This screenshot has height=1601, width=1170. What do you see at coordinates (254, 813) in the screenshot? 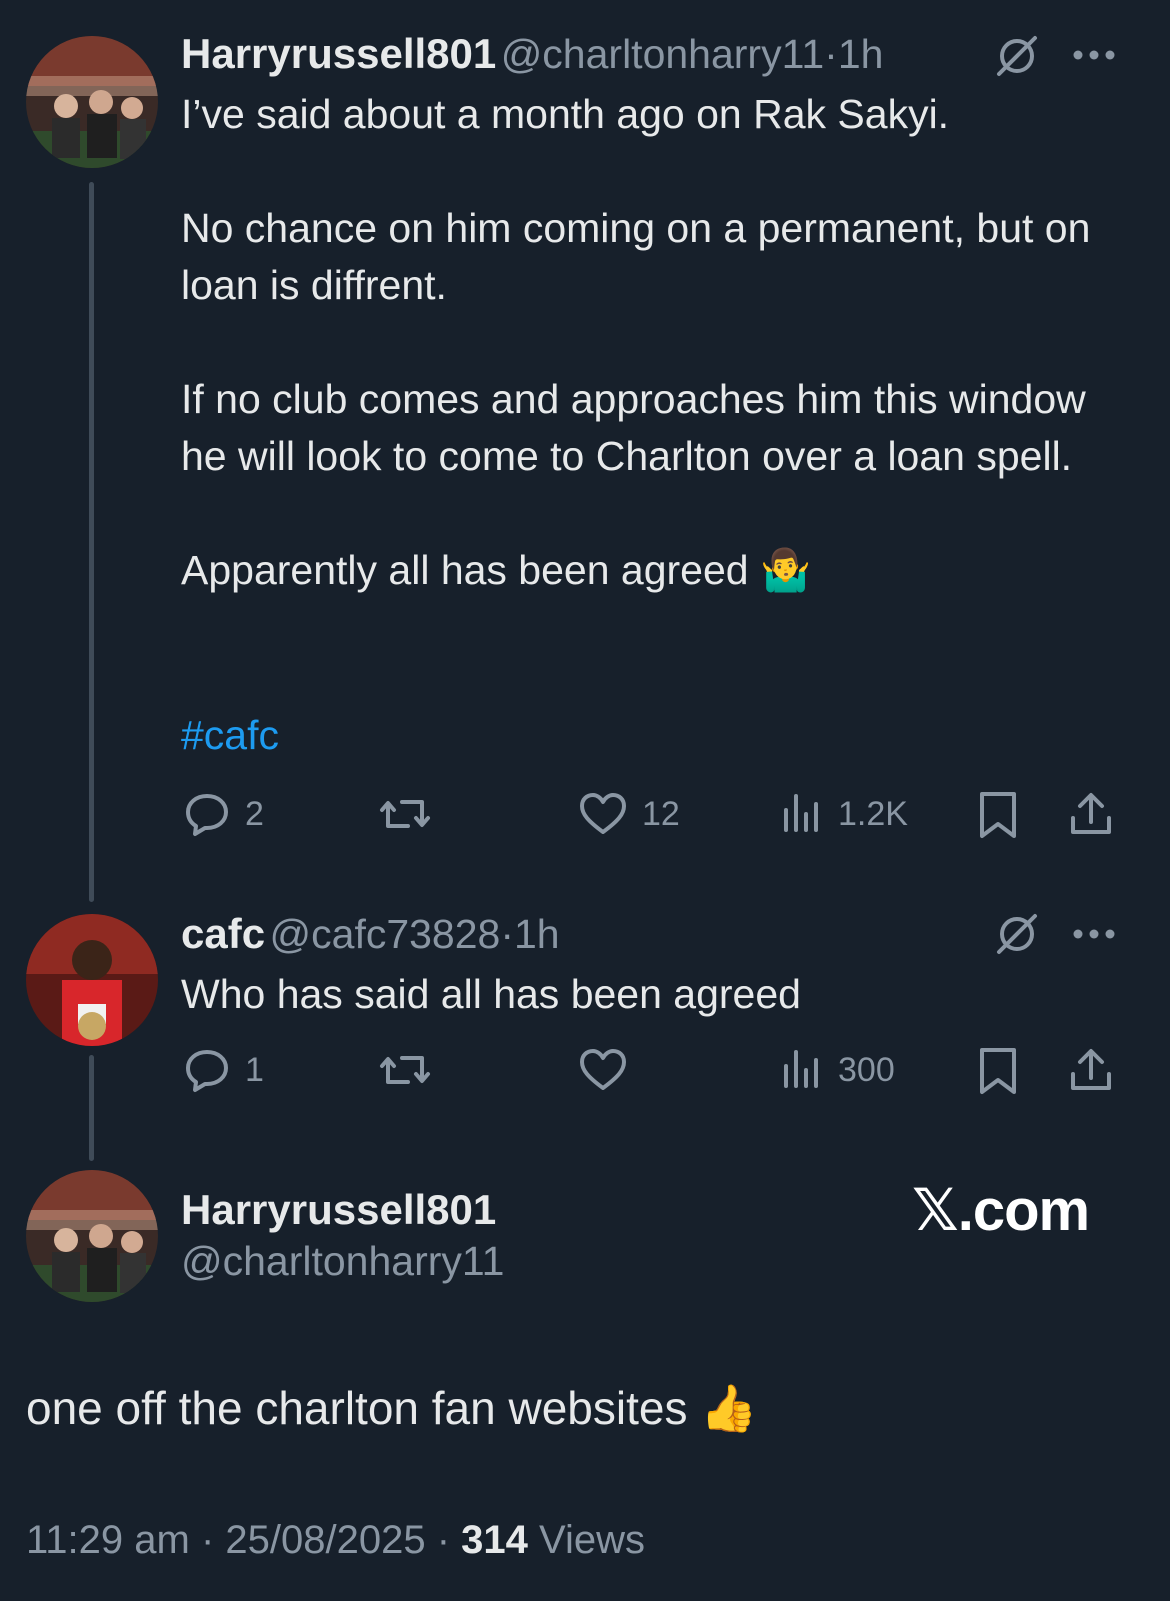
I see `reply-count: 2` at bounding box center [254, 813].